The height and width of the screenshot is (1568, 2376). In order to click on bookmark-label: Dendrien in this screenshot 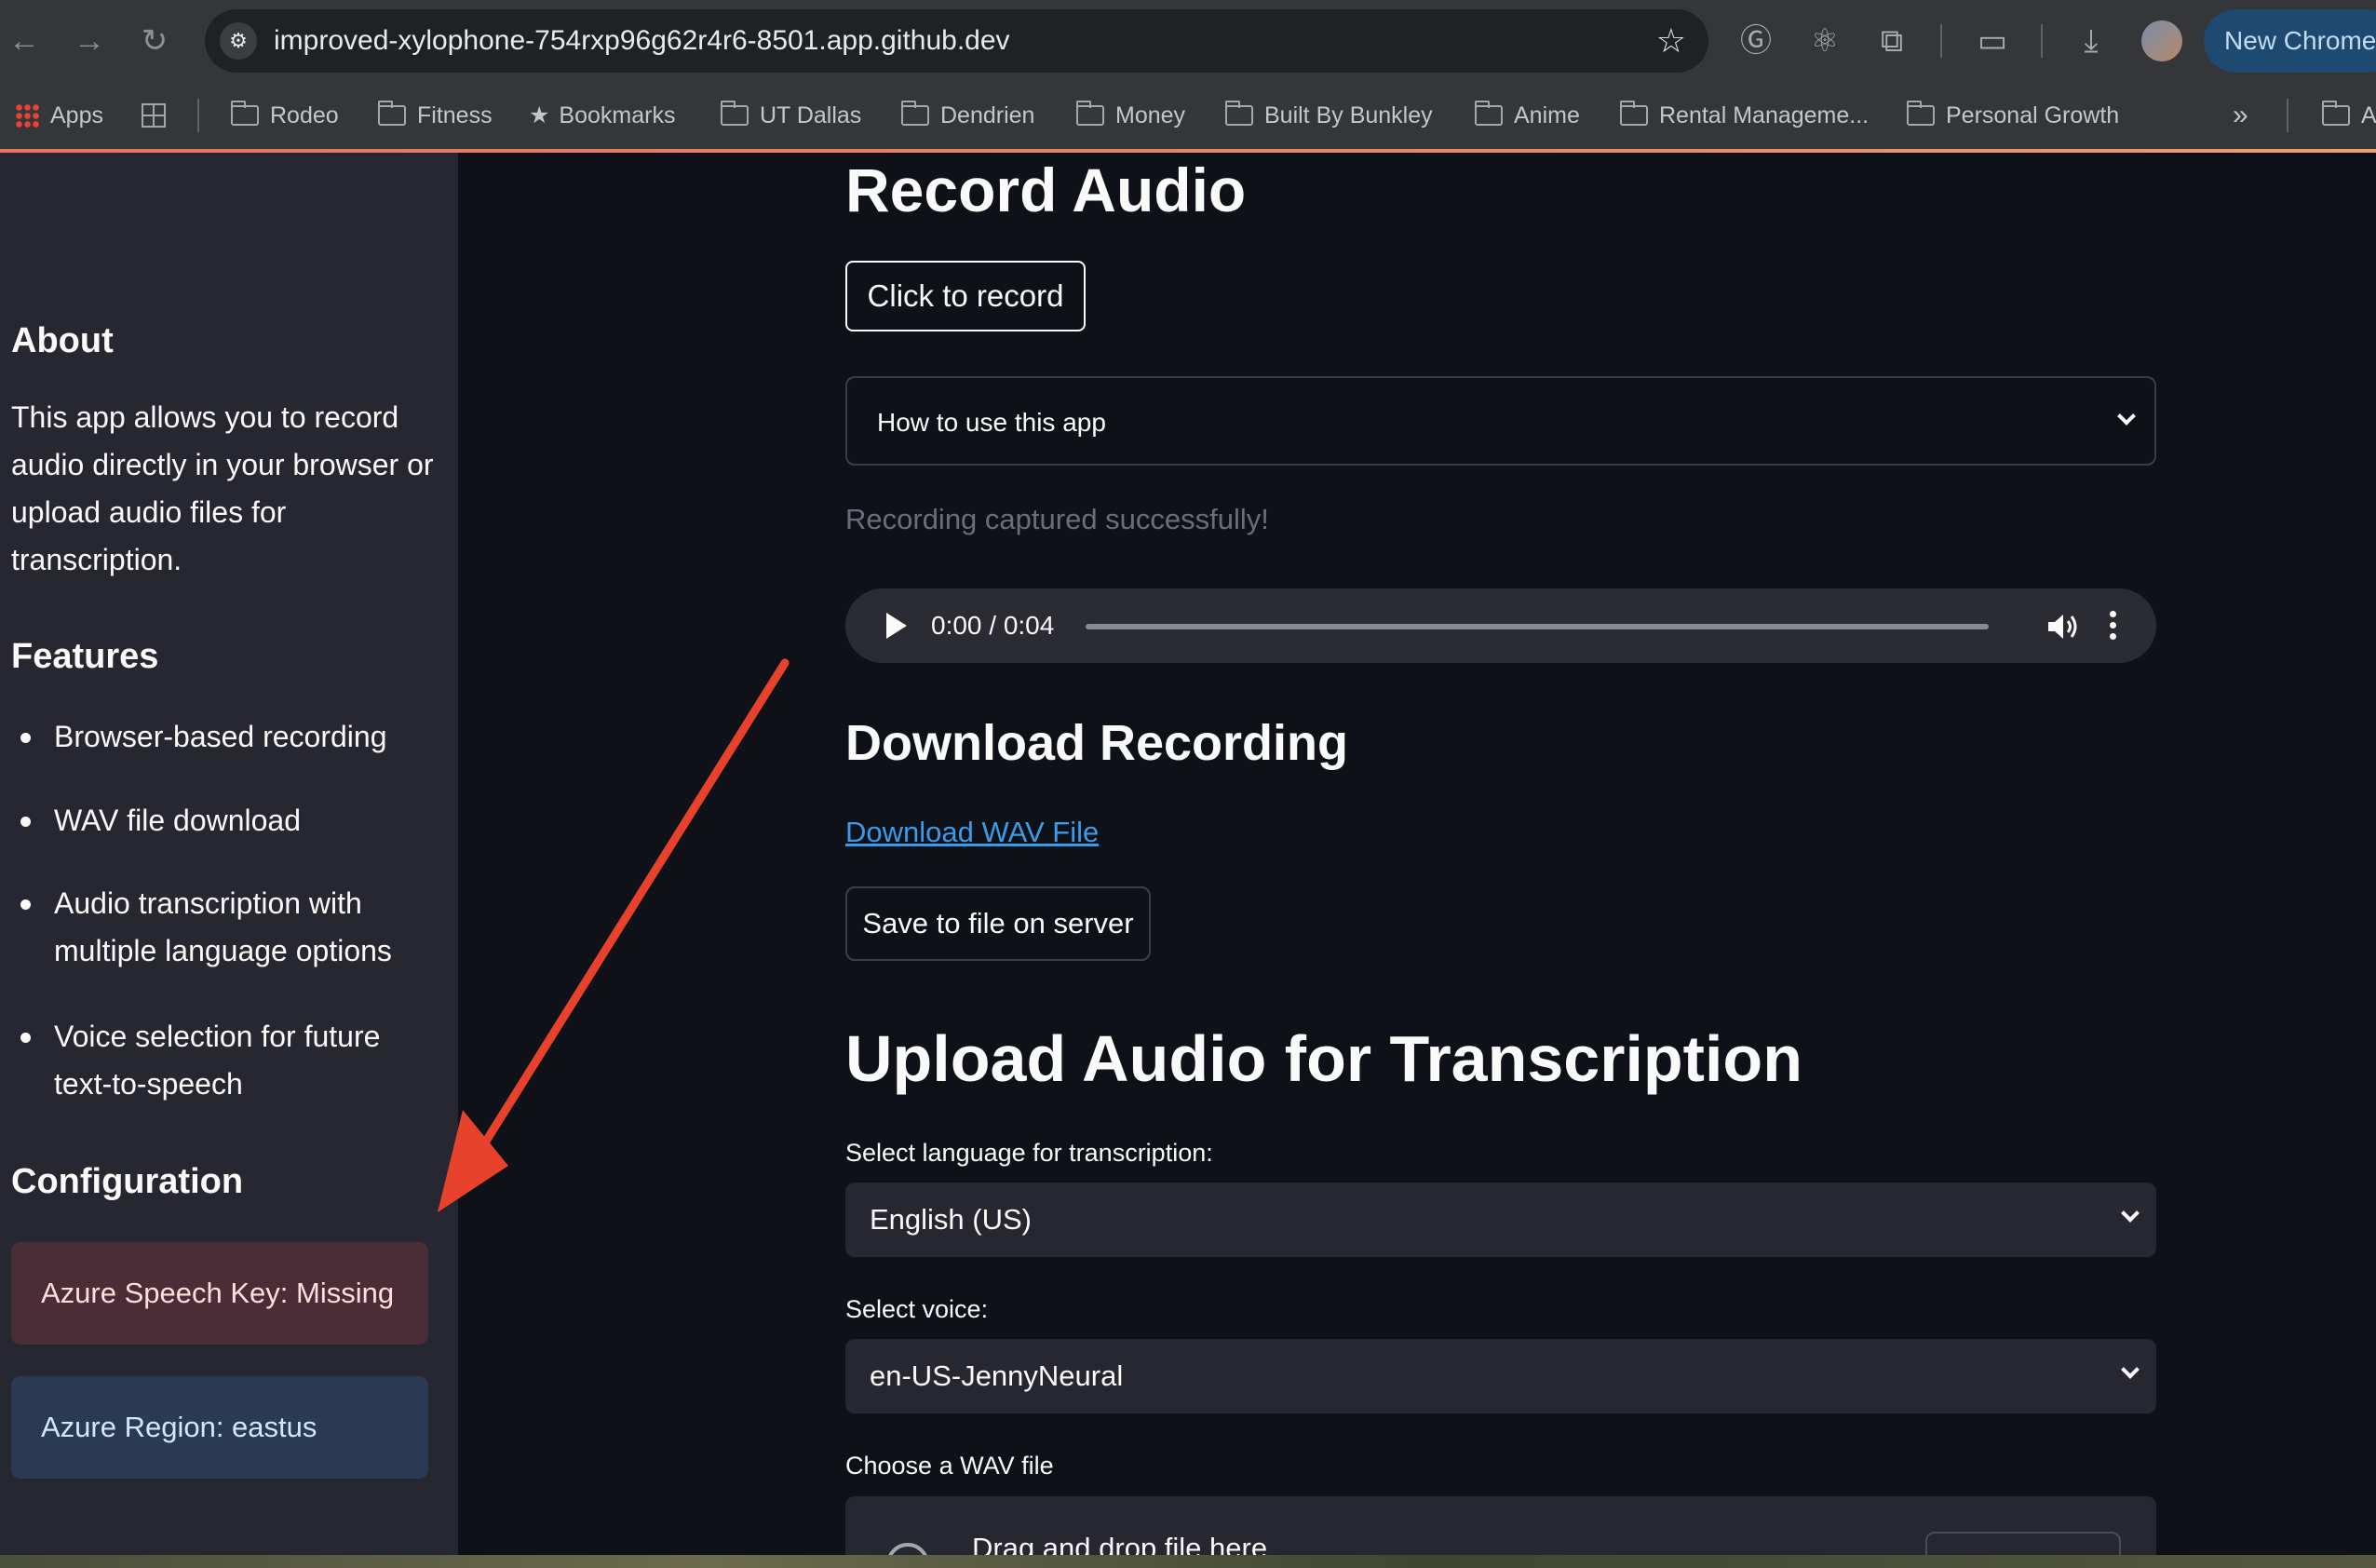, I will do `click(988, 115)`.